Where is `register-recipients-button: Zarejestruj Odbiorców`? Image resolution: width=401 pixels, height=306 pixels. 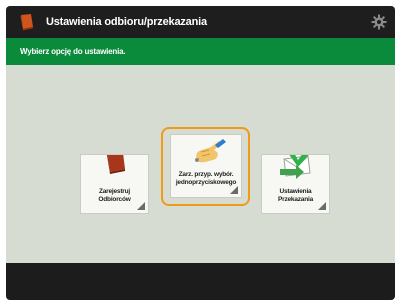 register-recipients-button: Zarejestruj Odbiorców is located at coordinates (114, 179).